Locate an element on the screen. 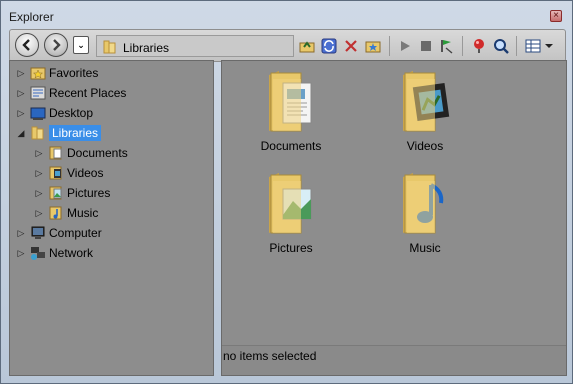 This screenshot has width=573, height=384. close-icon: × is located at coordinates (556, 15).